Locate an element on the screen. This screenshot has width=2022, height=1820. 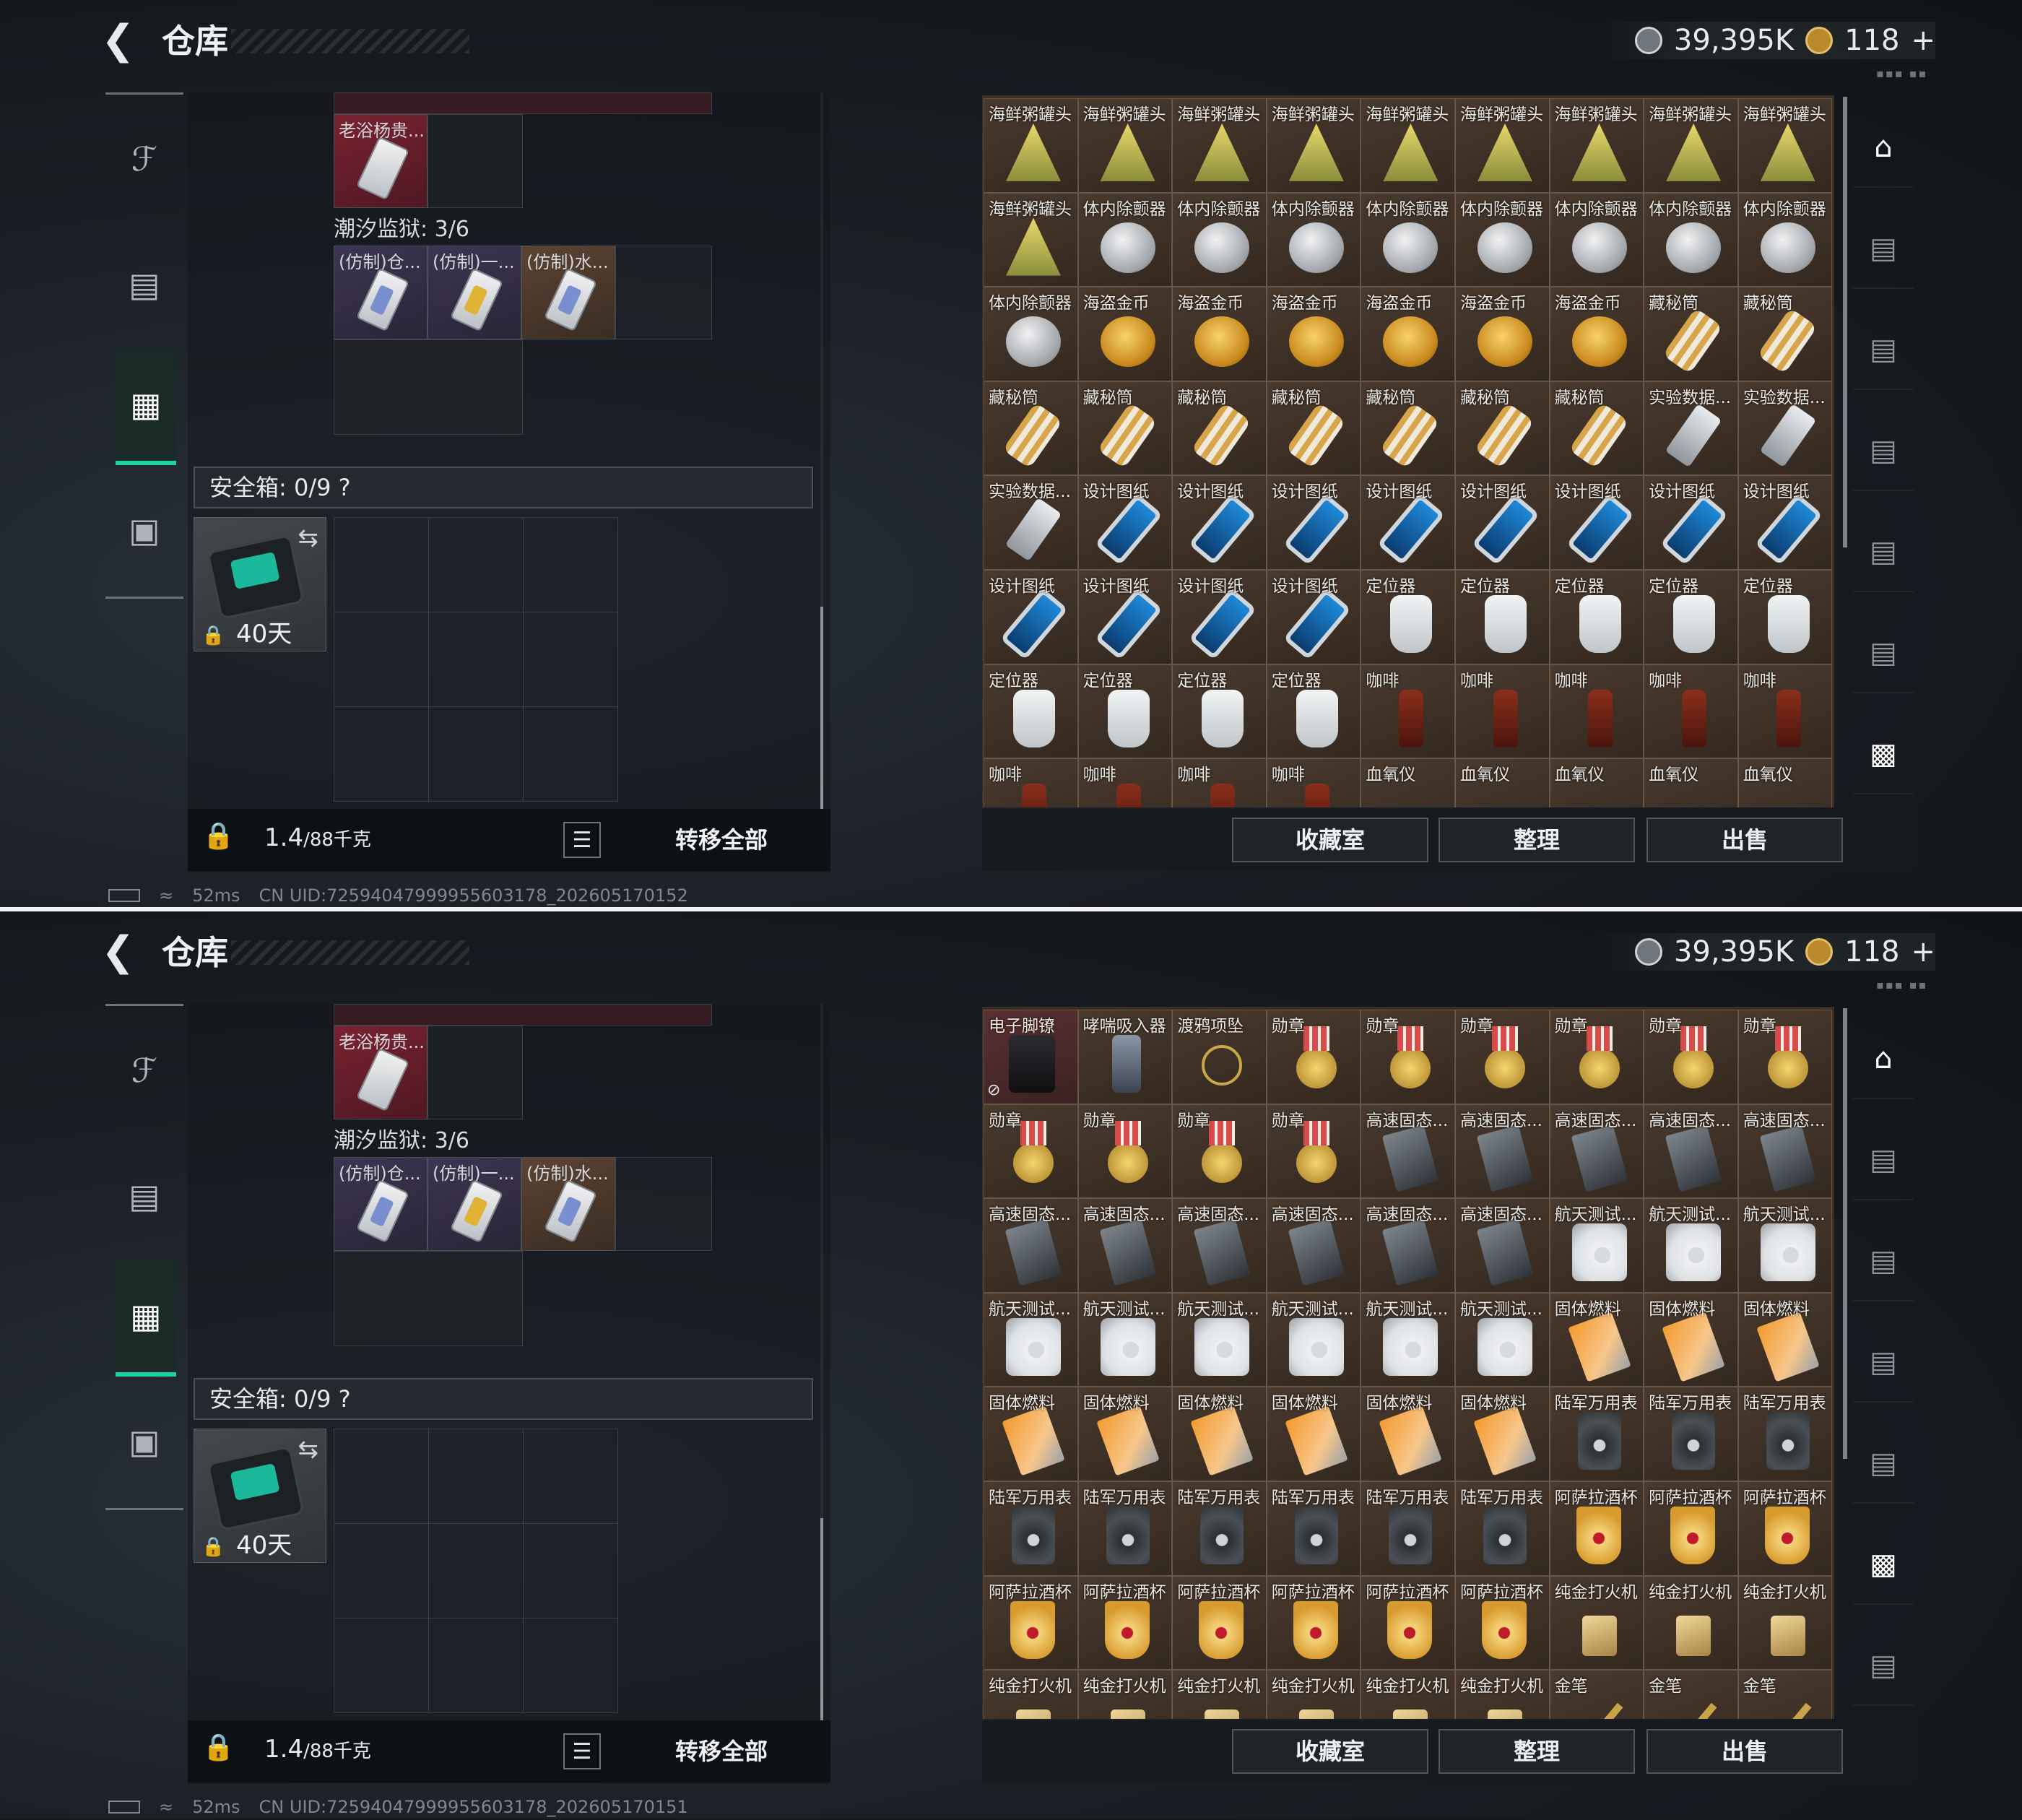
backpack-icon: ▦ is located at coordinates (146, 1318).